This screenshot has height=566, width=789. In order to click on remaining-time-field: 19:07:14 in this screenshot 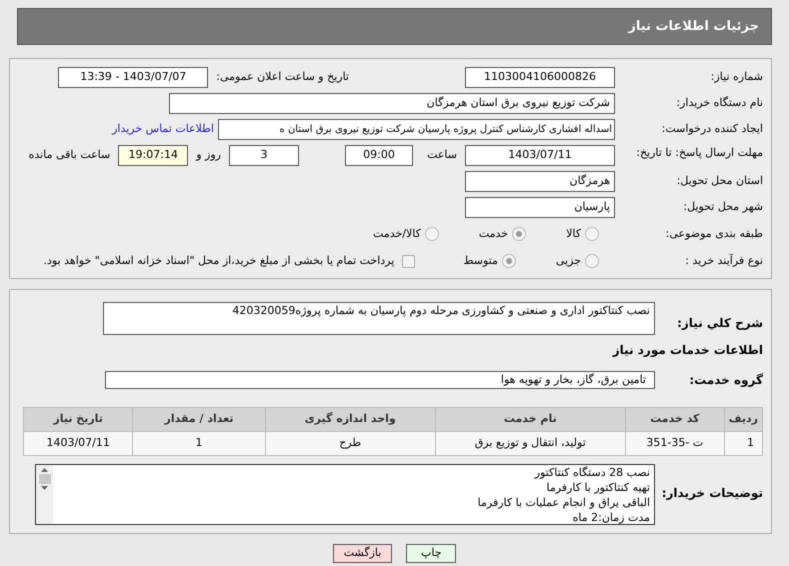, I will do `click(153, 155)`.